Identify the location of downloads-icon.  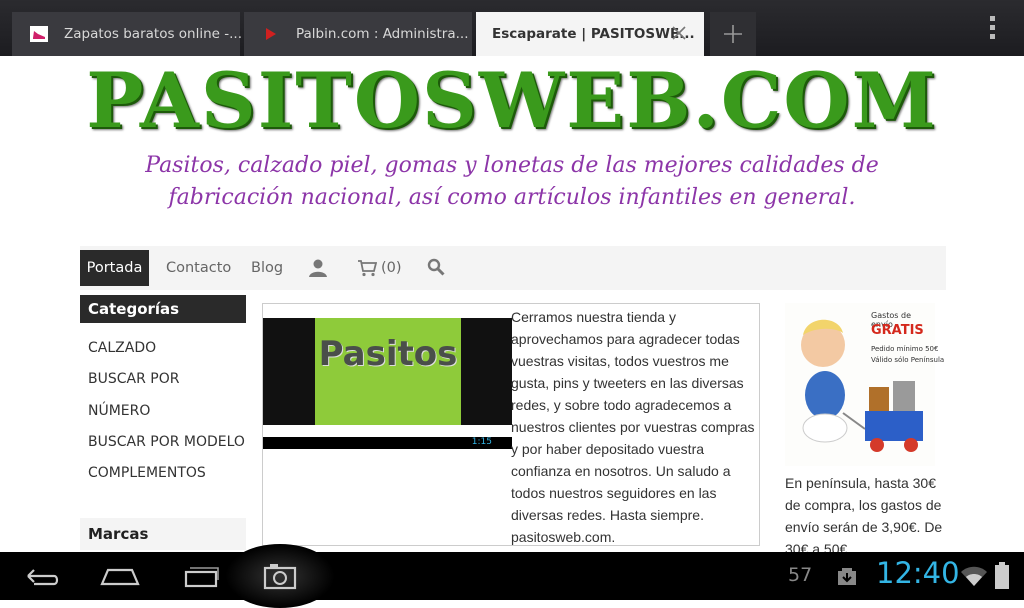
(847, 576).